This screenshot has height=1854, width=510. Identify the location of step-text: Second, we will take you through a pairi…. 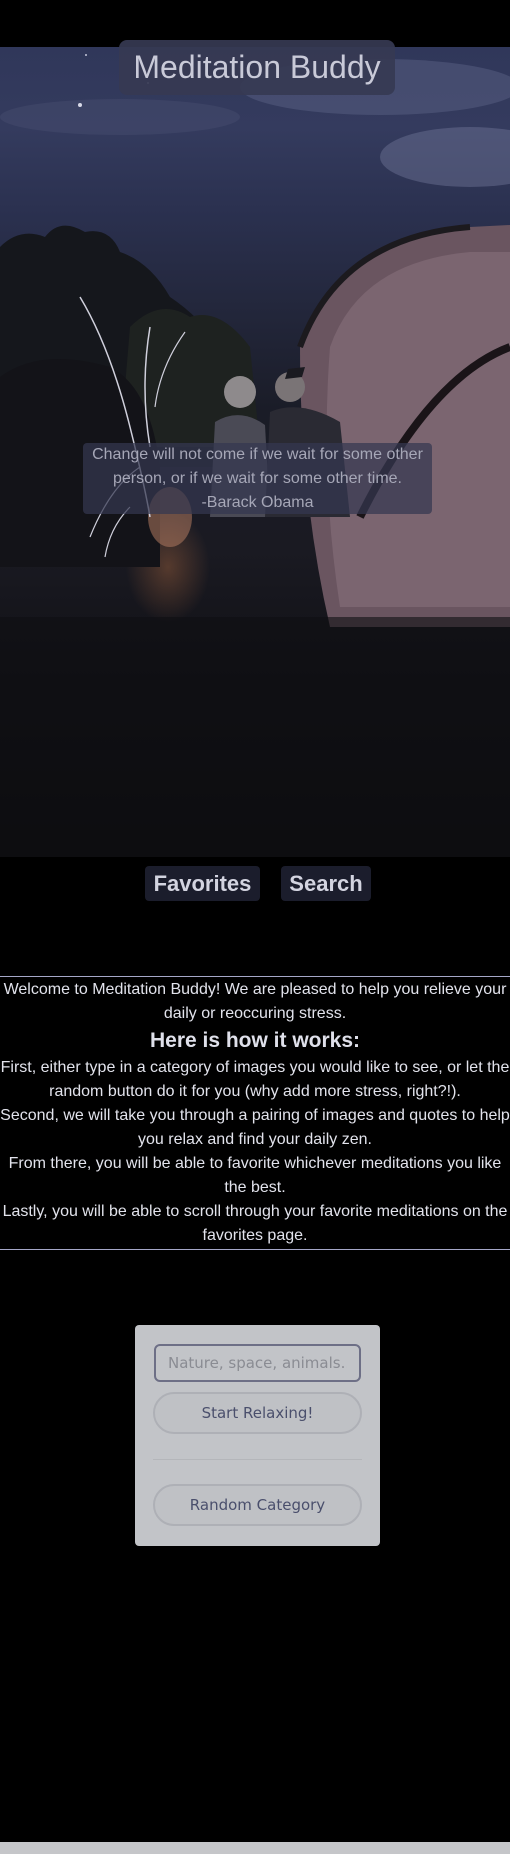
(255, 1127).